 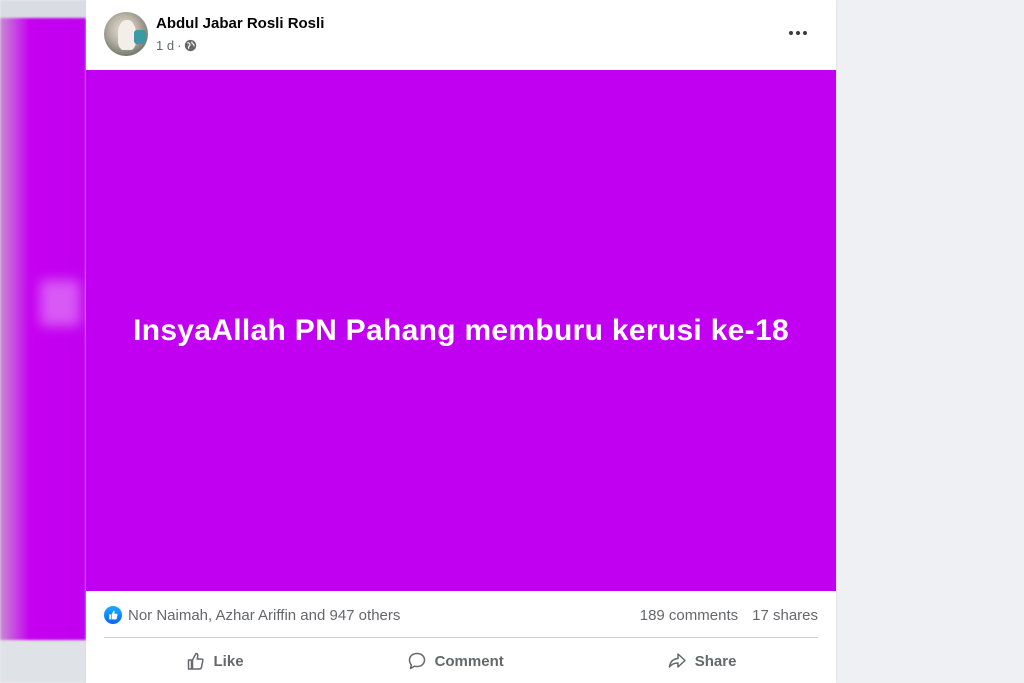 What do you see at coordinates (60, 303) in the screenshot?
I see `background-ghost` at bounding box center [60, 303].